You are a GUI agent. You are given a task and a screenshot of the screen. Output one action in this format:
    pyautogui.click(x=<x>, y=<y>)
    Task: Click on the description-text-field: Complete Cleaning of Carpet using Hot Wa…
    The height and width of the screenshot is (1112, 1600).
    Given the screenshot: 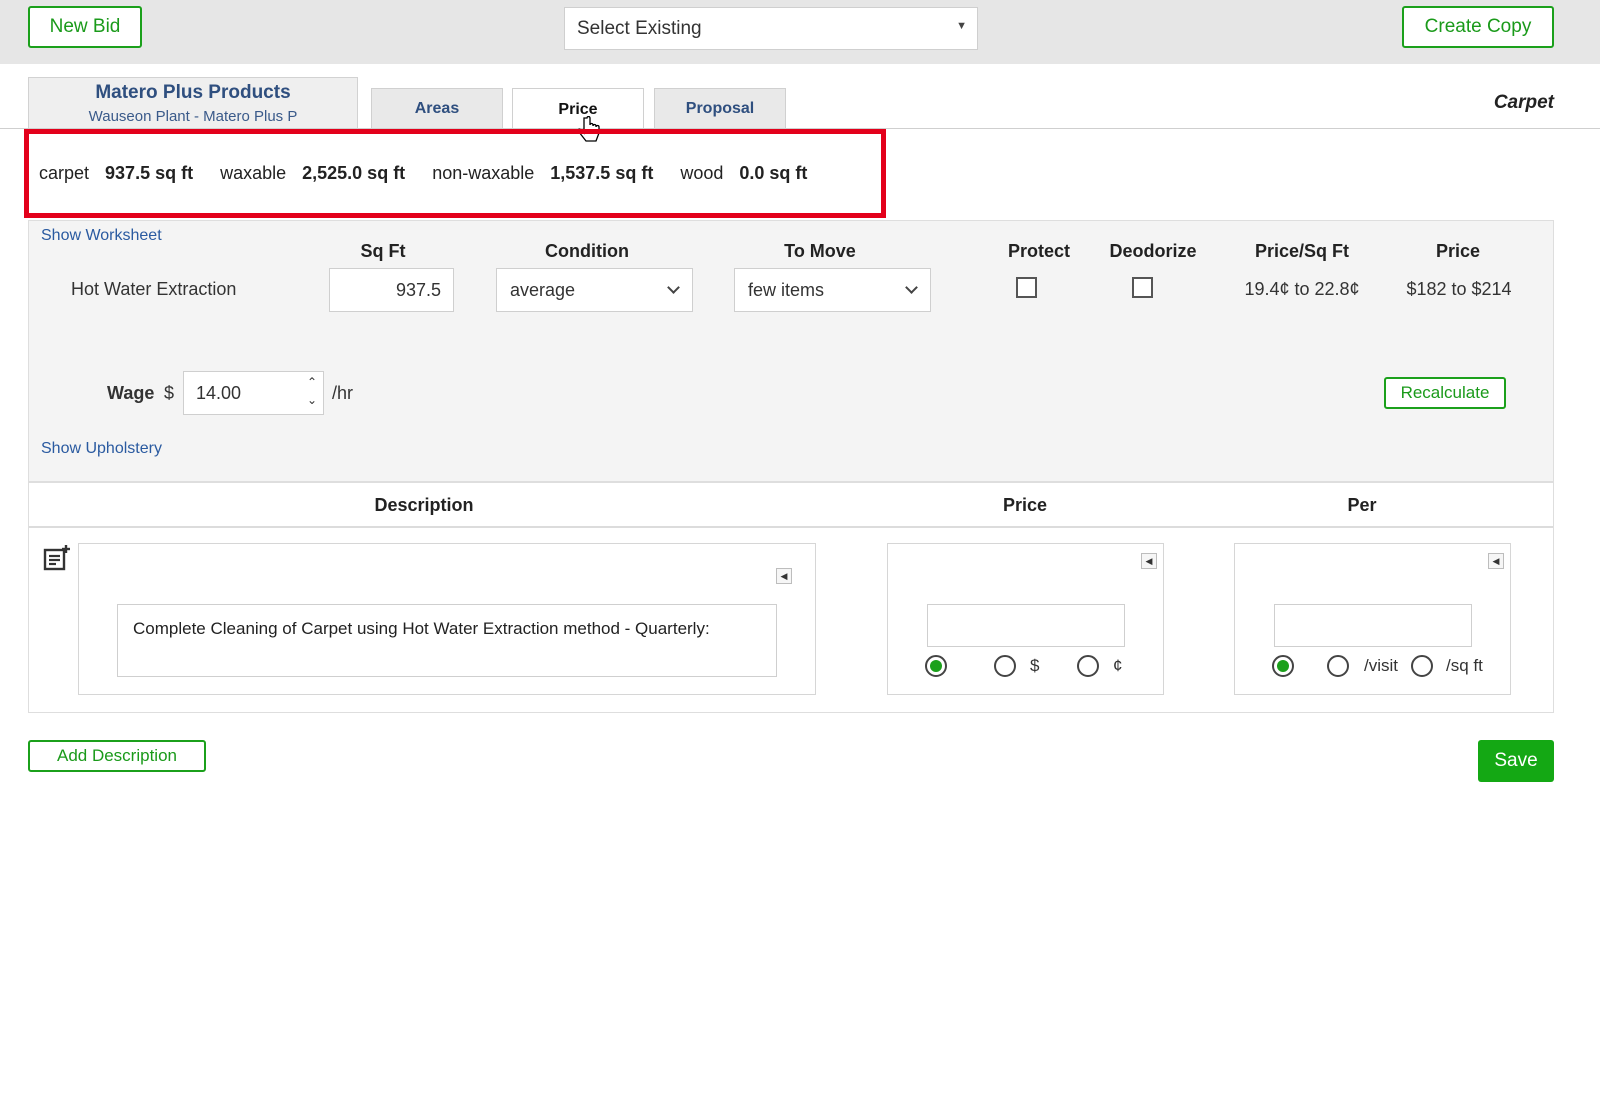 What is the action you would take?
    pyautogui.click(x=447, y=640)
    